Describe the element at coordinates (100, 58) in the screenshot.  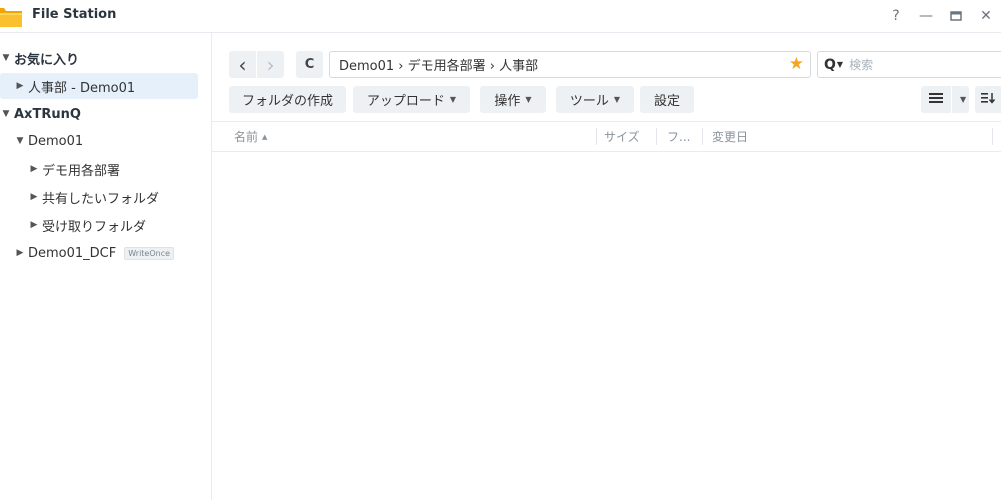
I see `tree-item-favorites: ▼ お気に入り` at that location.